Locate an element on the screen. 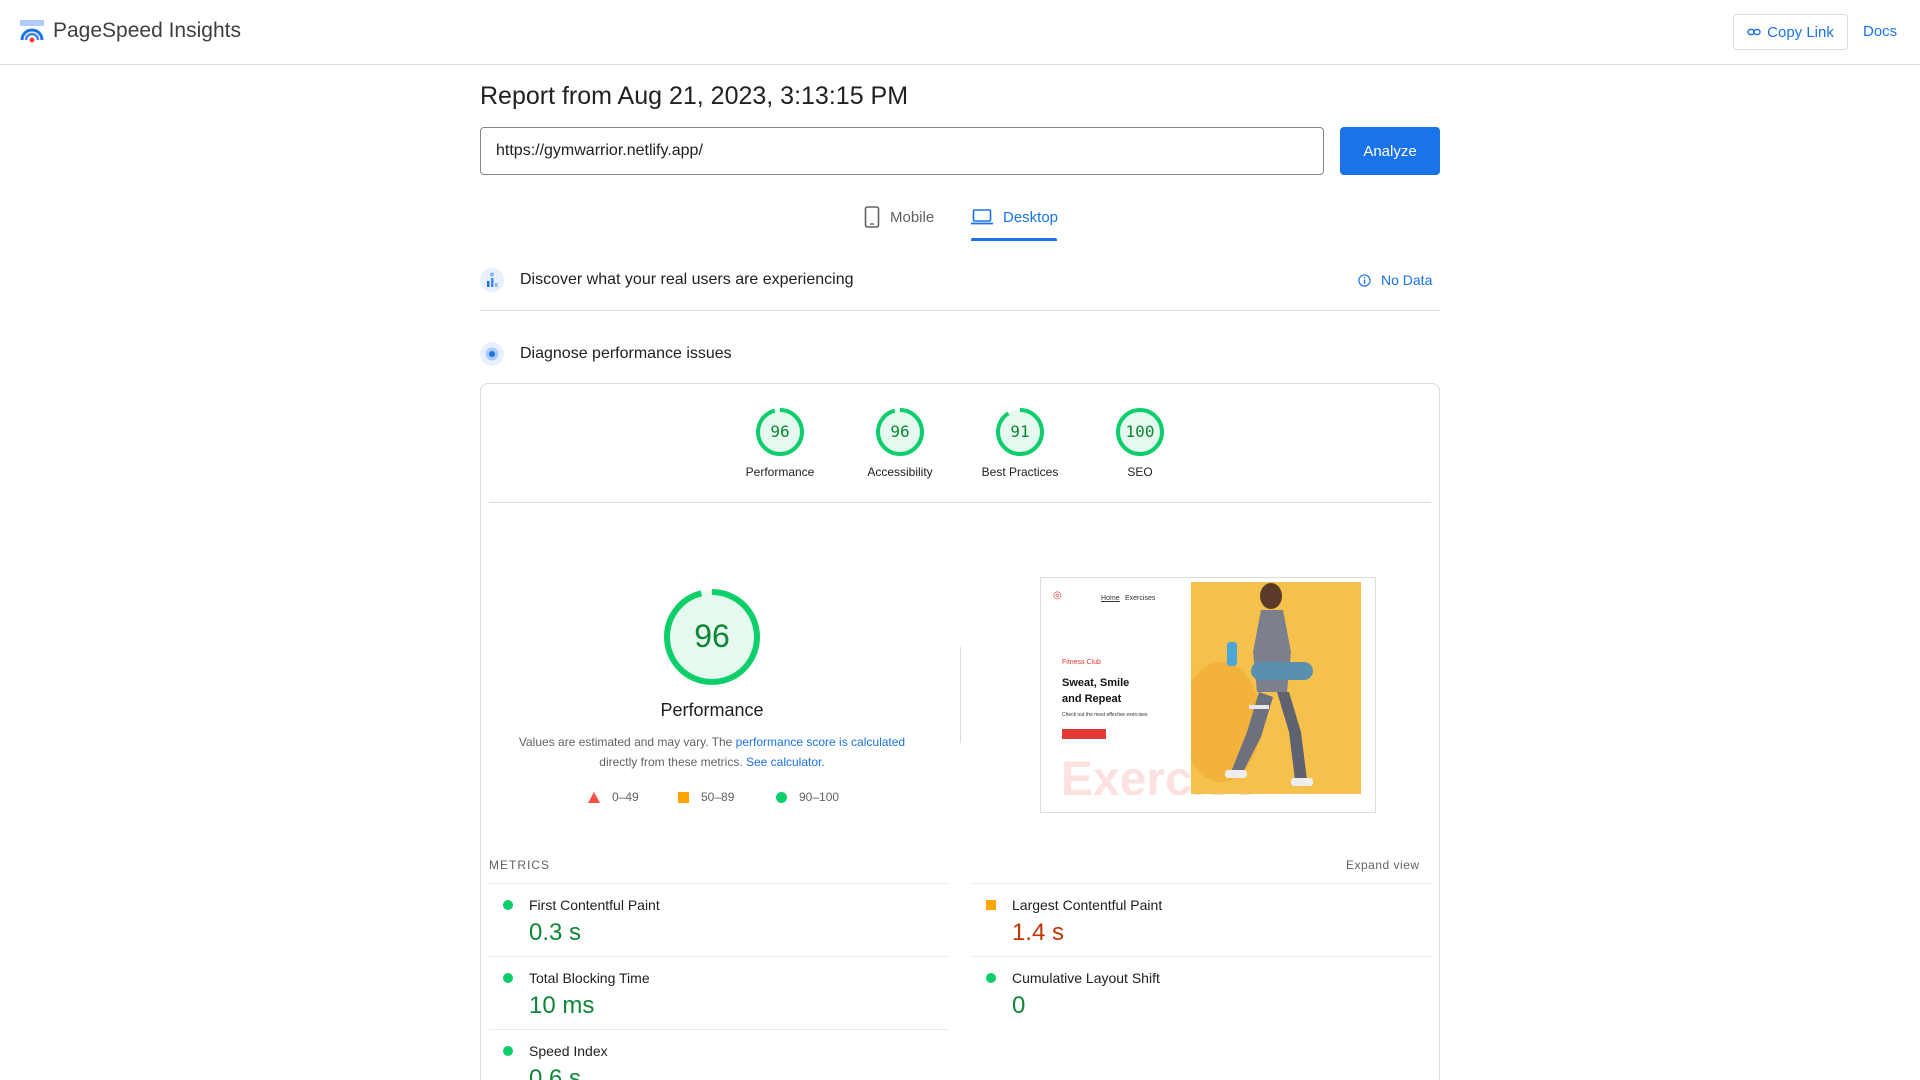  screenshot-cta-button is located at coordinates (1084, 734).